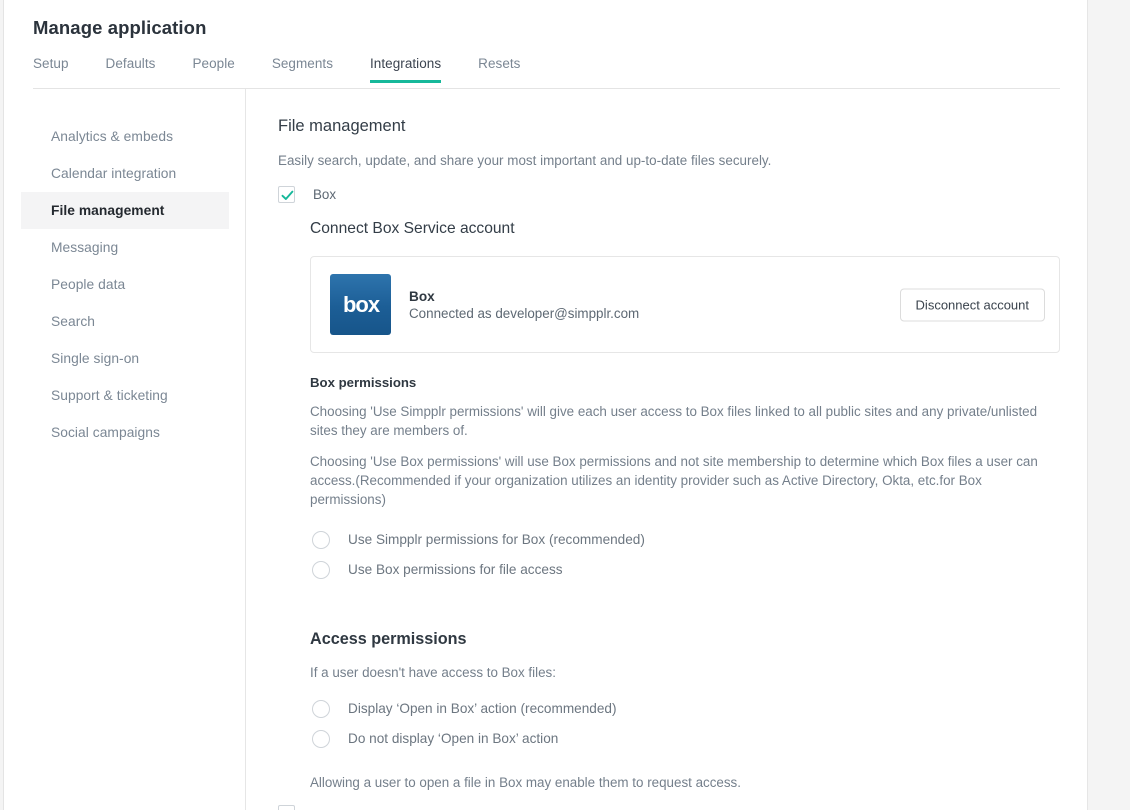 The height and width of the screenshot is (810, 1130). What do you see at coordinates (499, 69) in the screenshot?
I see `tab-resets: Resets` at bounding box center [499, 69].